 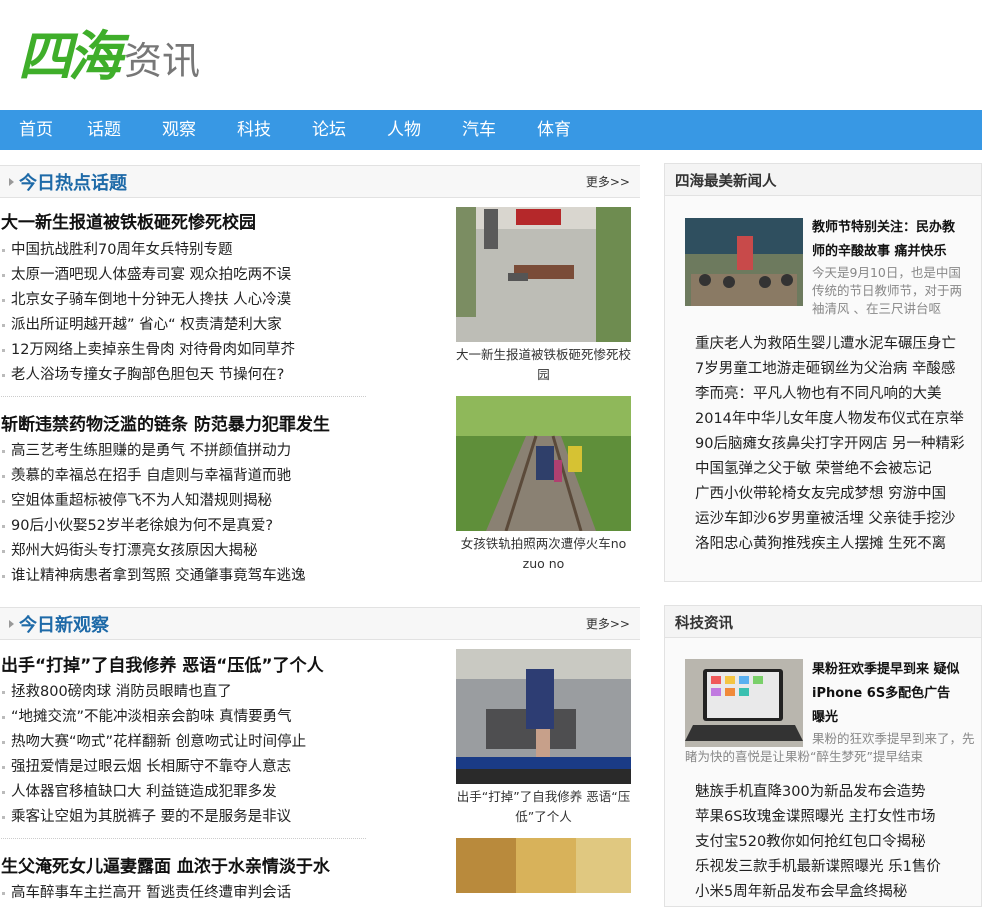 What do you see at coordinates (148, 325) in the screenshot?
I see `list-item: 派出所证明越开越” 省心“ 权责清楚利大家` at bounding box center [148, 325].